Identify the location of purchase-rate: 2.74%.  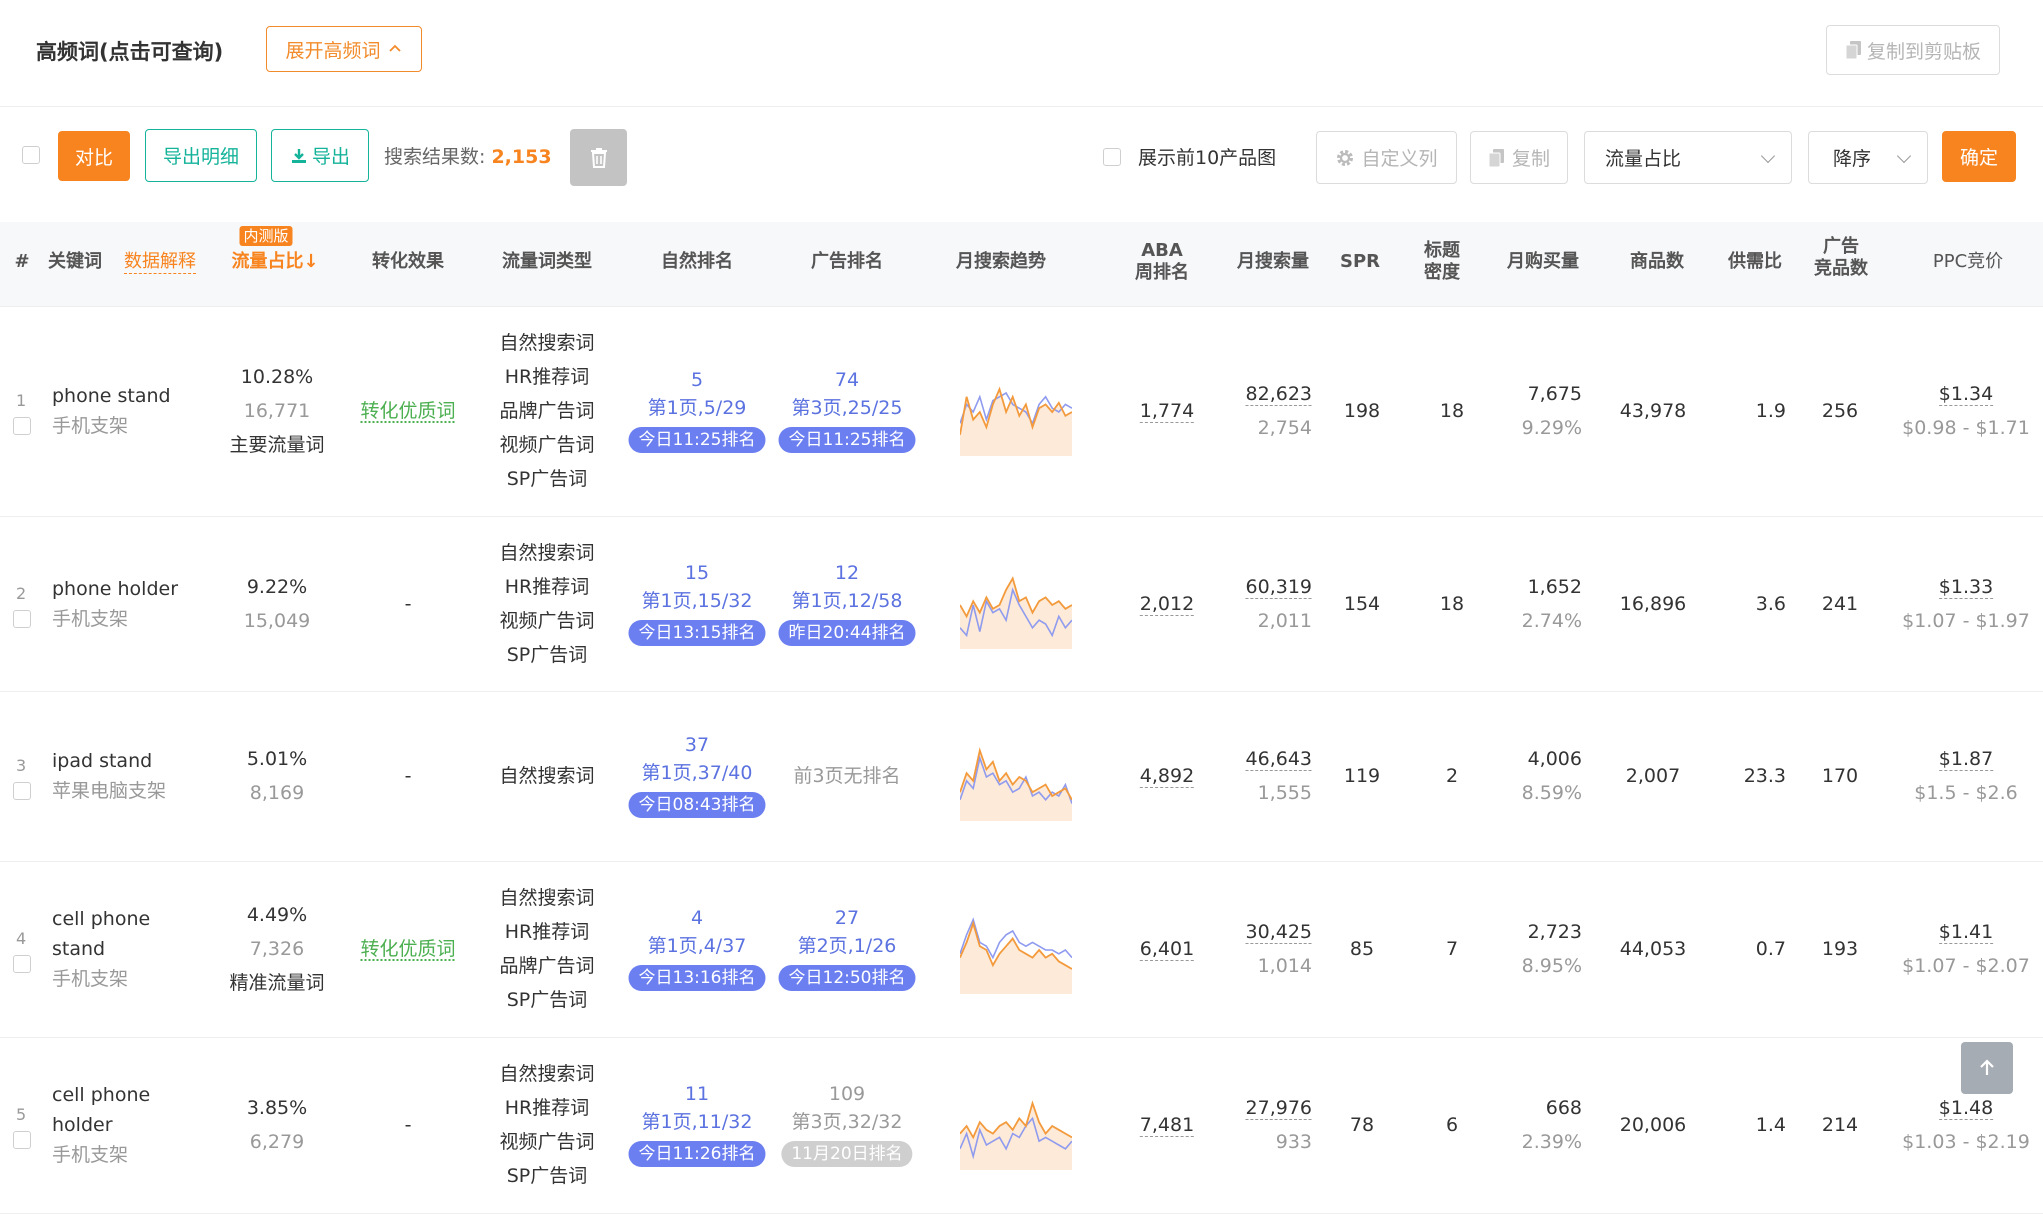
(1552, 621).